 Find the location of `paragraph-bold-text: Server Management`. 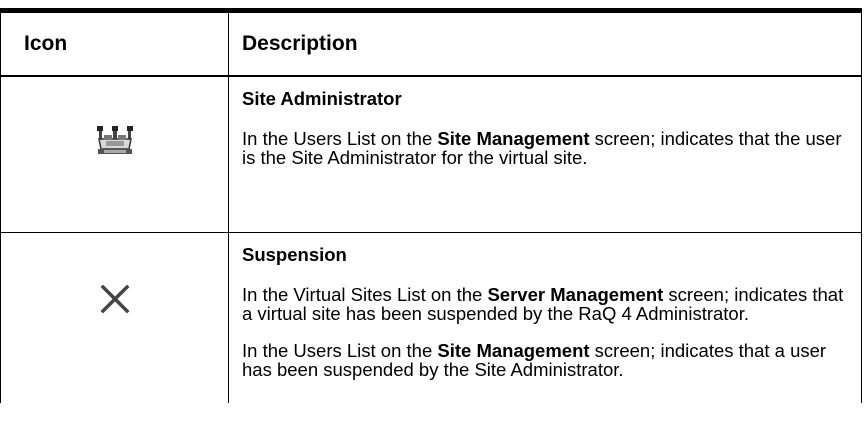

paragraph-bold-text: Server Management is located at coordinates (575, 294).